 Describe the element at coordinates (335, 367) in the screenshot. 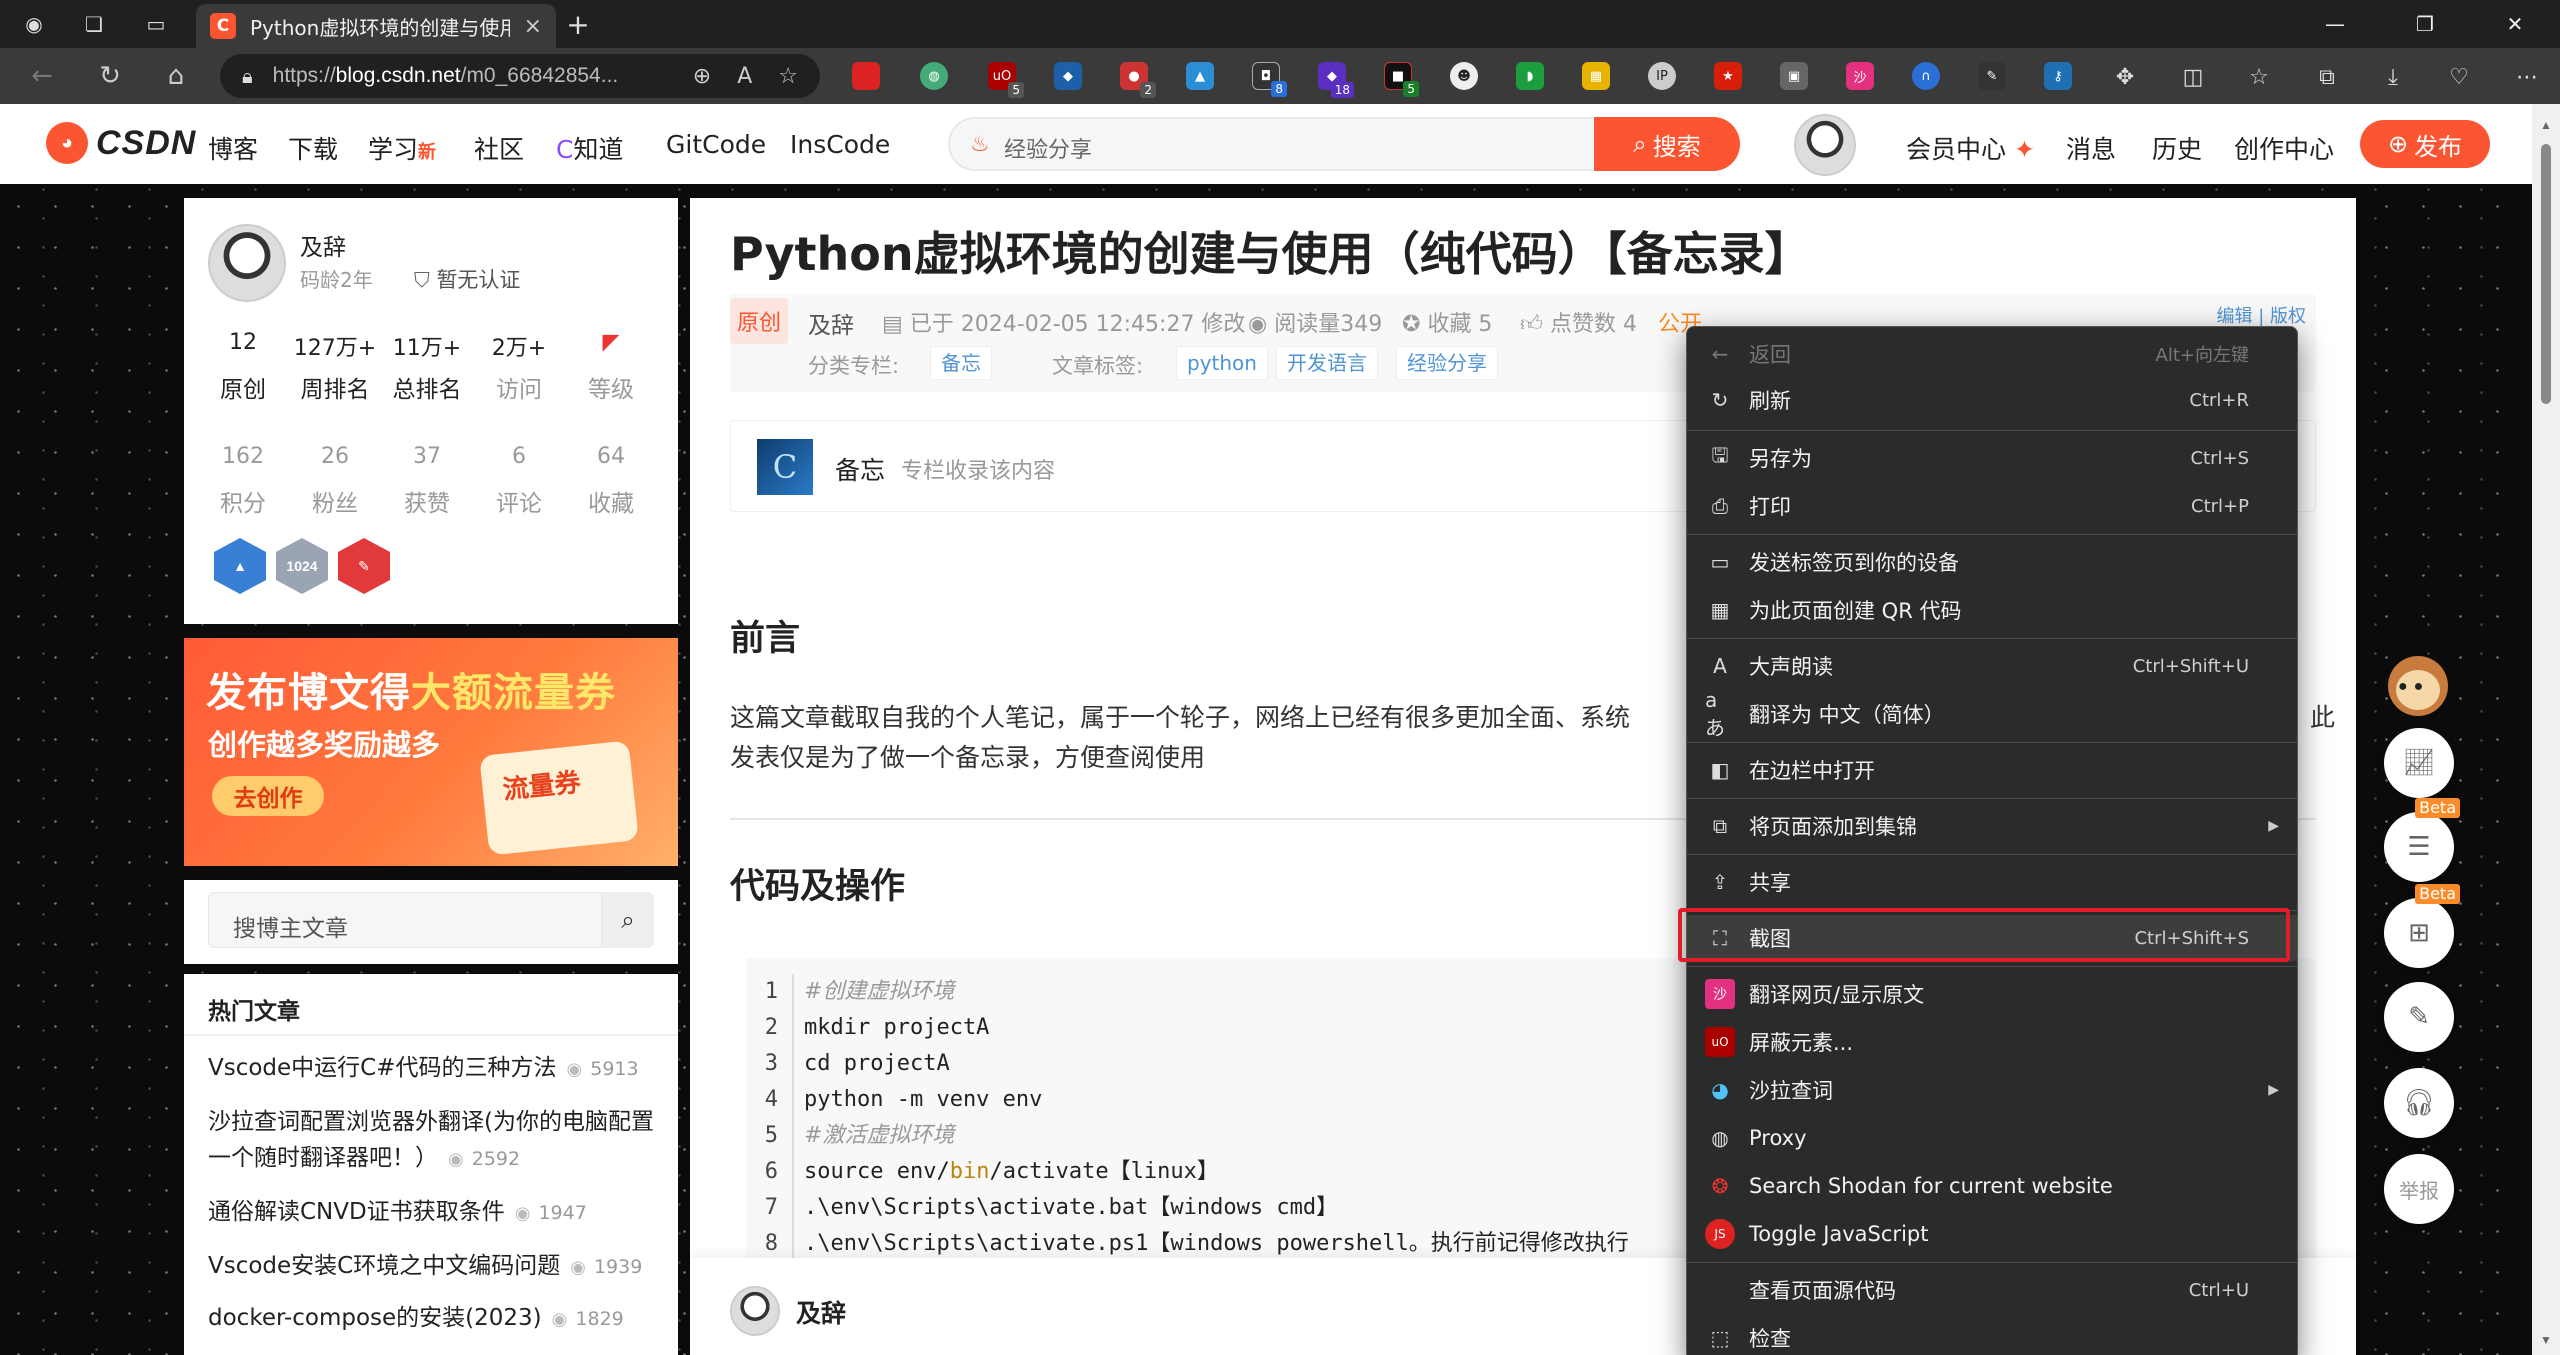

I see `stat-week-rank: 127万+ 周排名` at that location.